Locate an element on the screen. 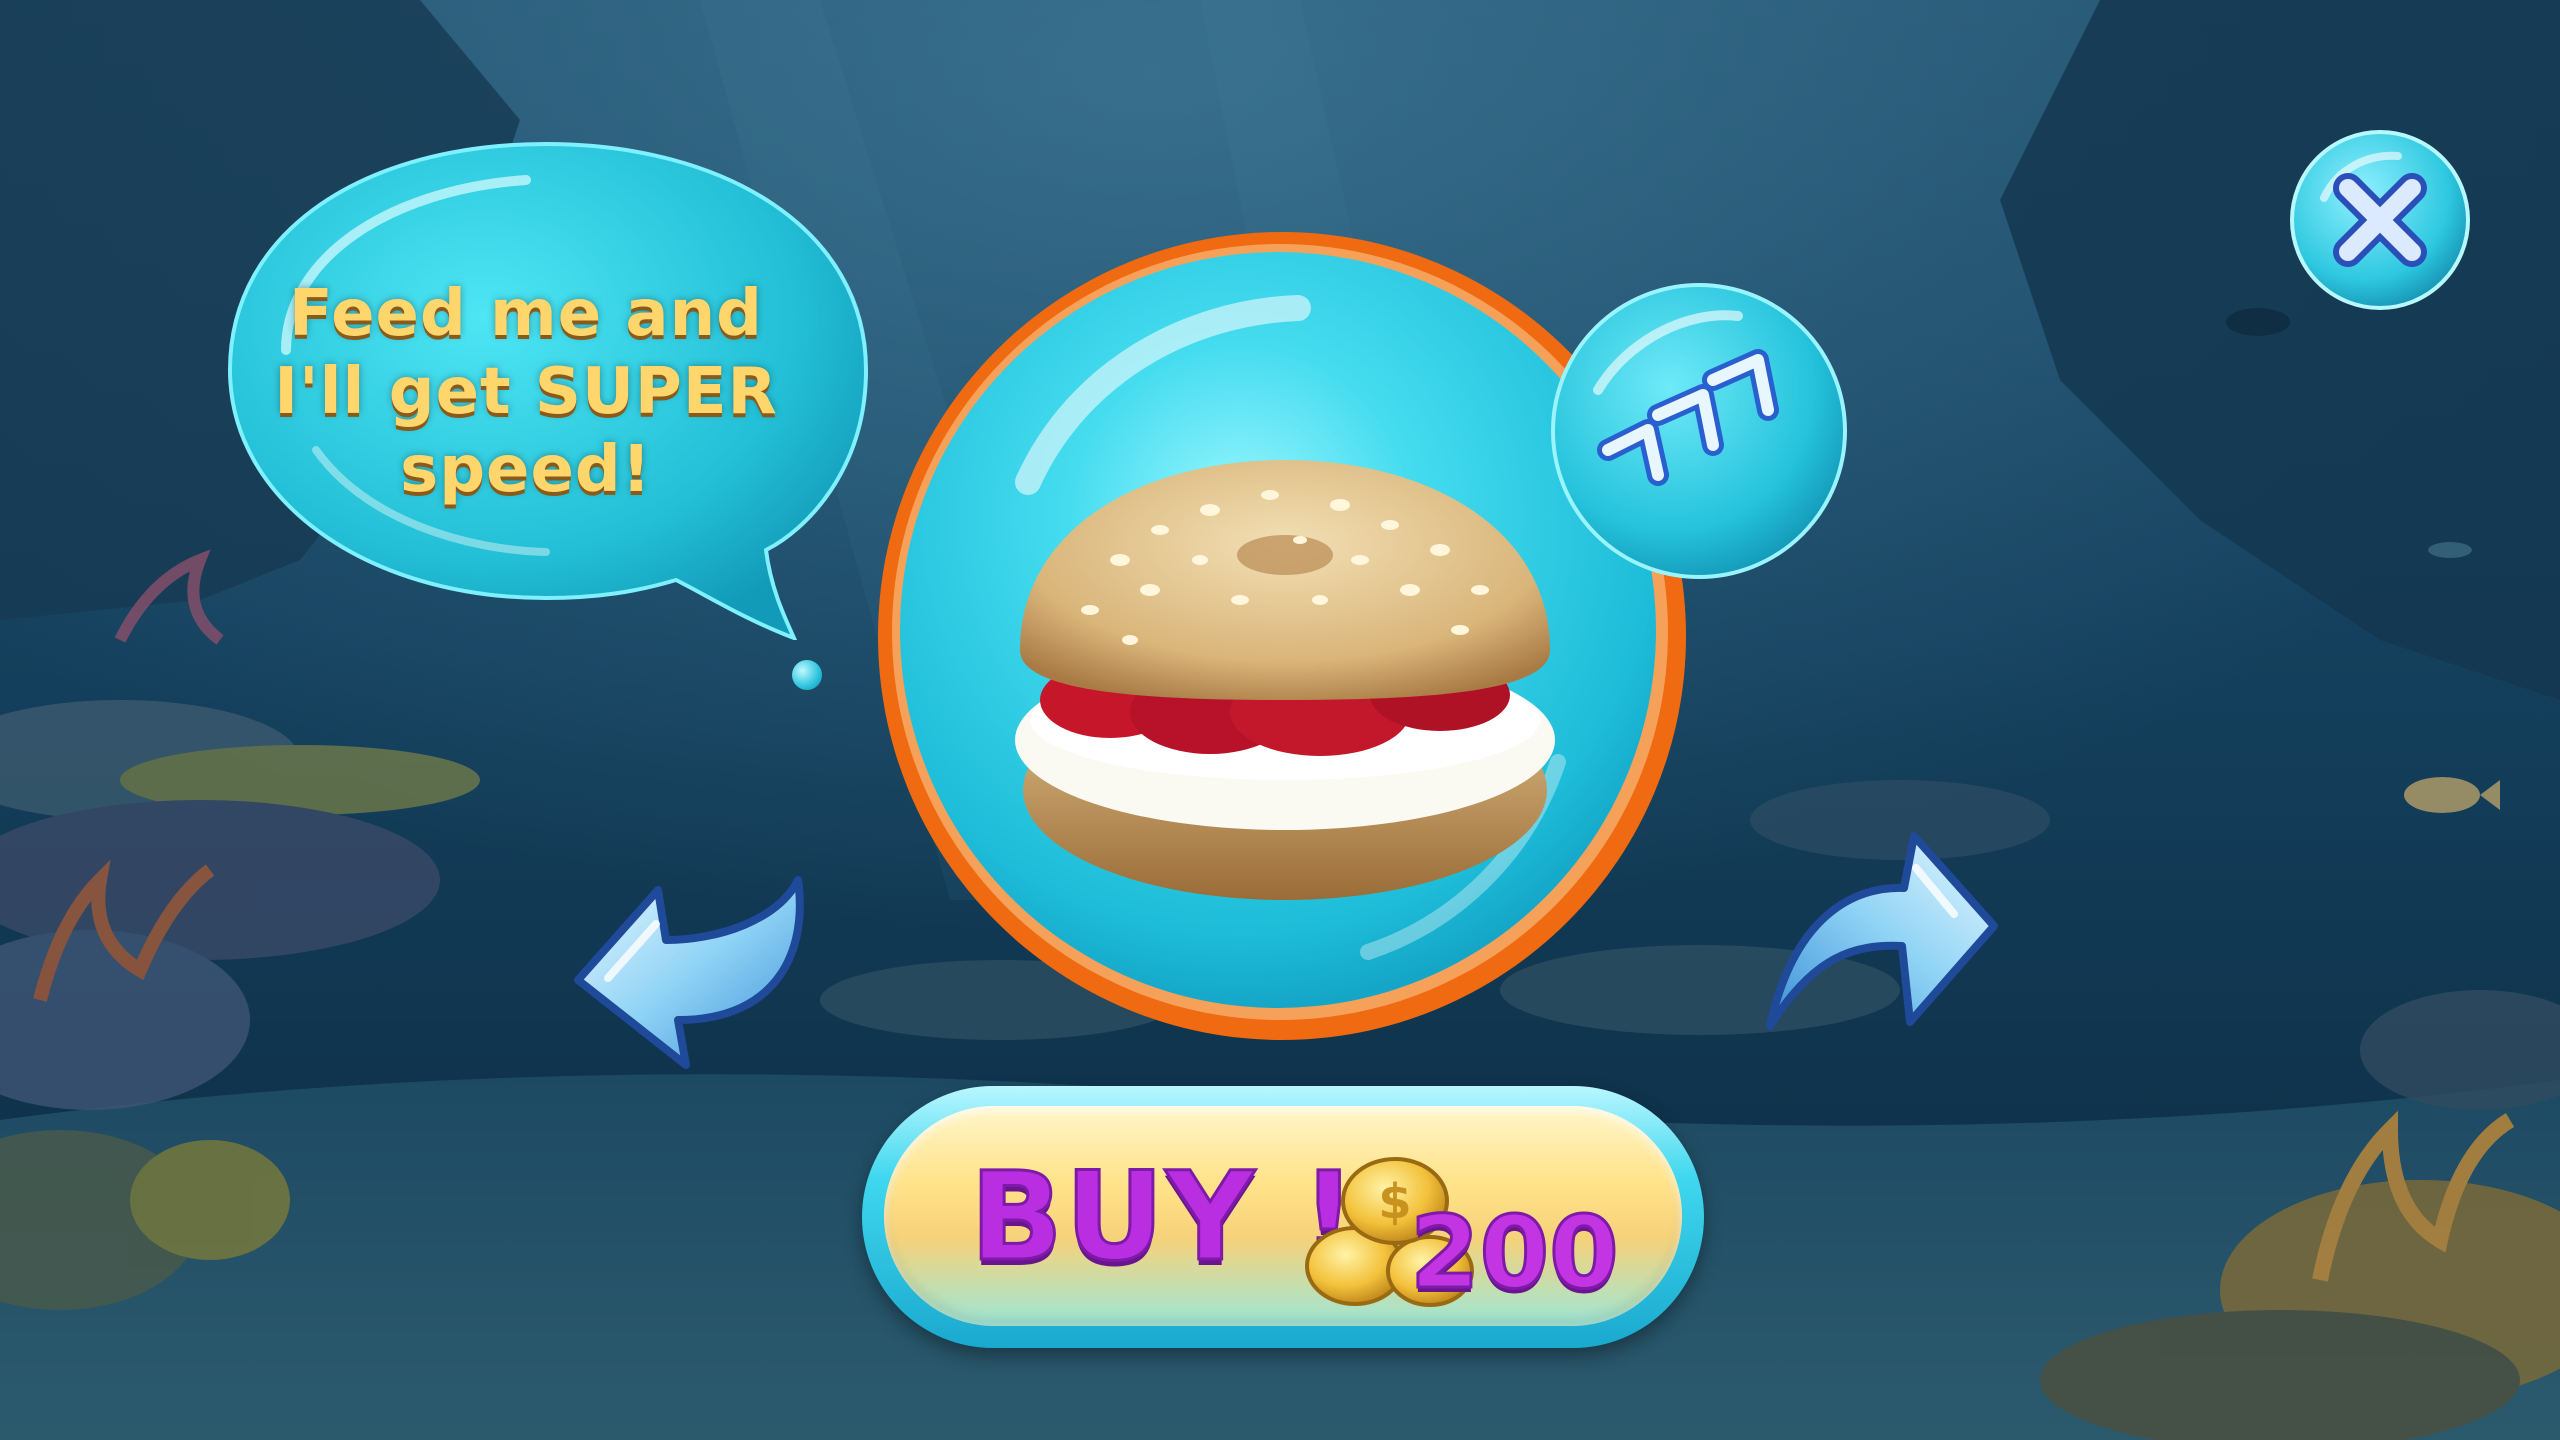 The height and width of the screenshot is (1440, 2560). speed-up-chevrons-icon is located at coordinates (1699, 431).